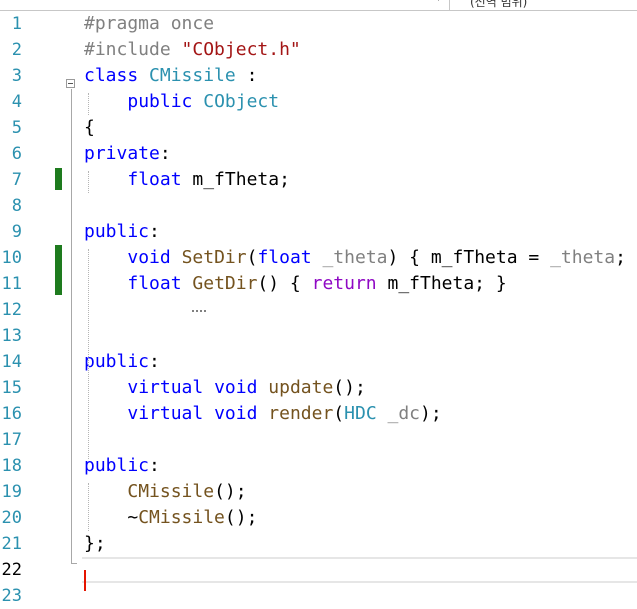 The width and height of the screenshot is (637, 609). What do you see at coordinates (263, 414) in the screenshot?
I see `code-text: virtual void render(HDC _dc);` at bounding box center [263, 414].